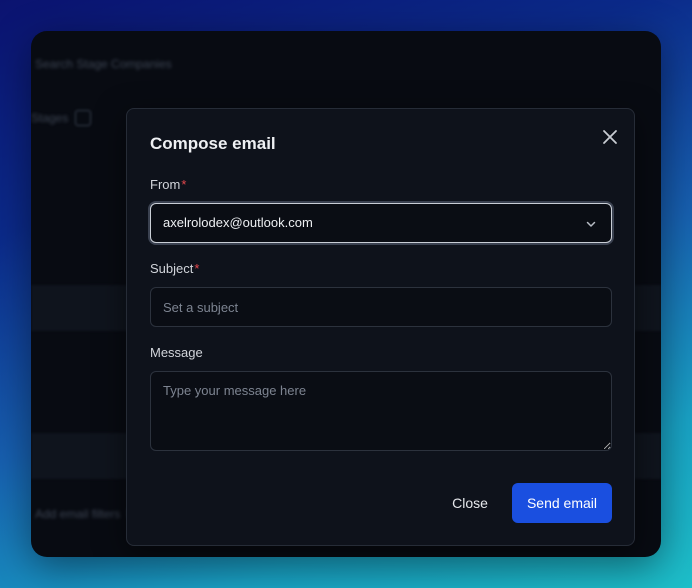 Image resolution: width=692 pixels, height=588 pixels. Describe the element at coordinates (213, 143) in the screenshot. I see `modal-title: Compose email` at that location.